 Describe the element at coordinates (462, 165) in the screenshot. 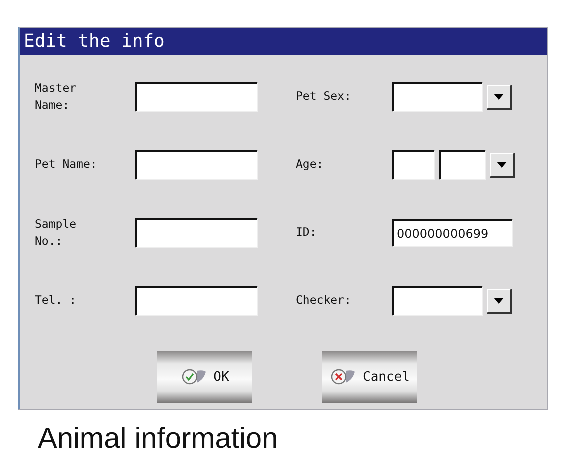

I see `unit-field` at that location.